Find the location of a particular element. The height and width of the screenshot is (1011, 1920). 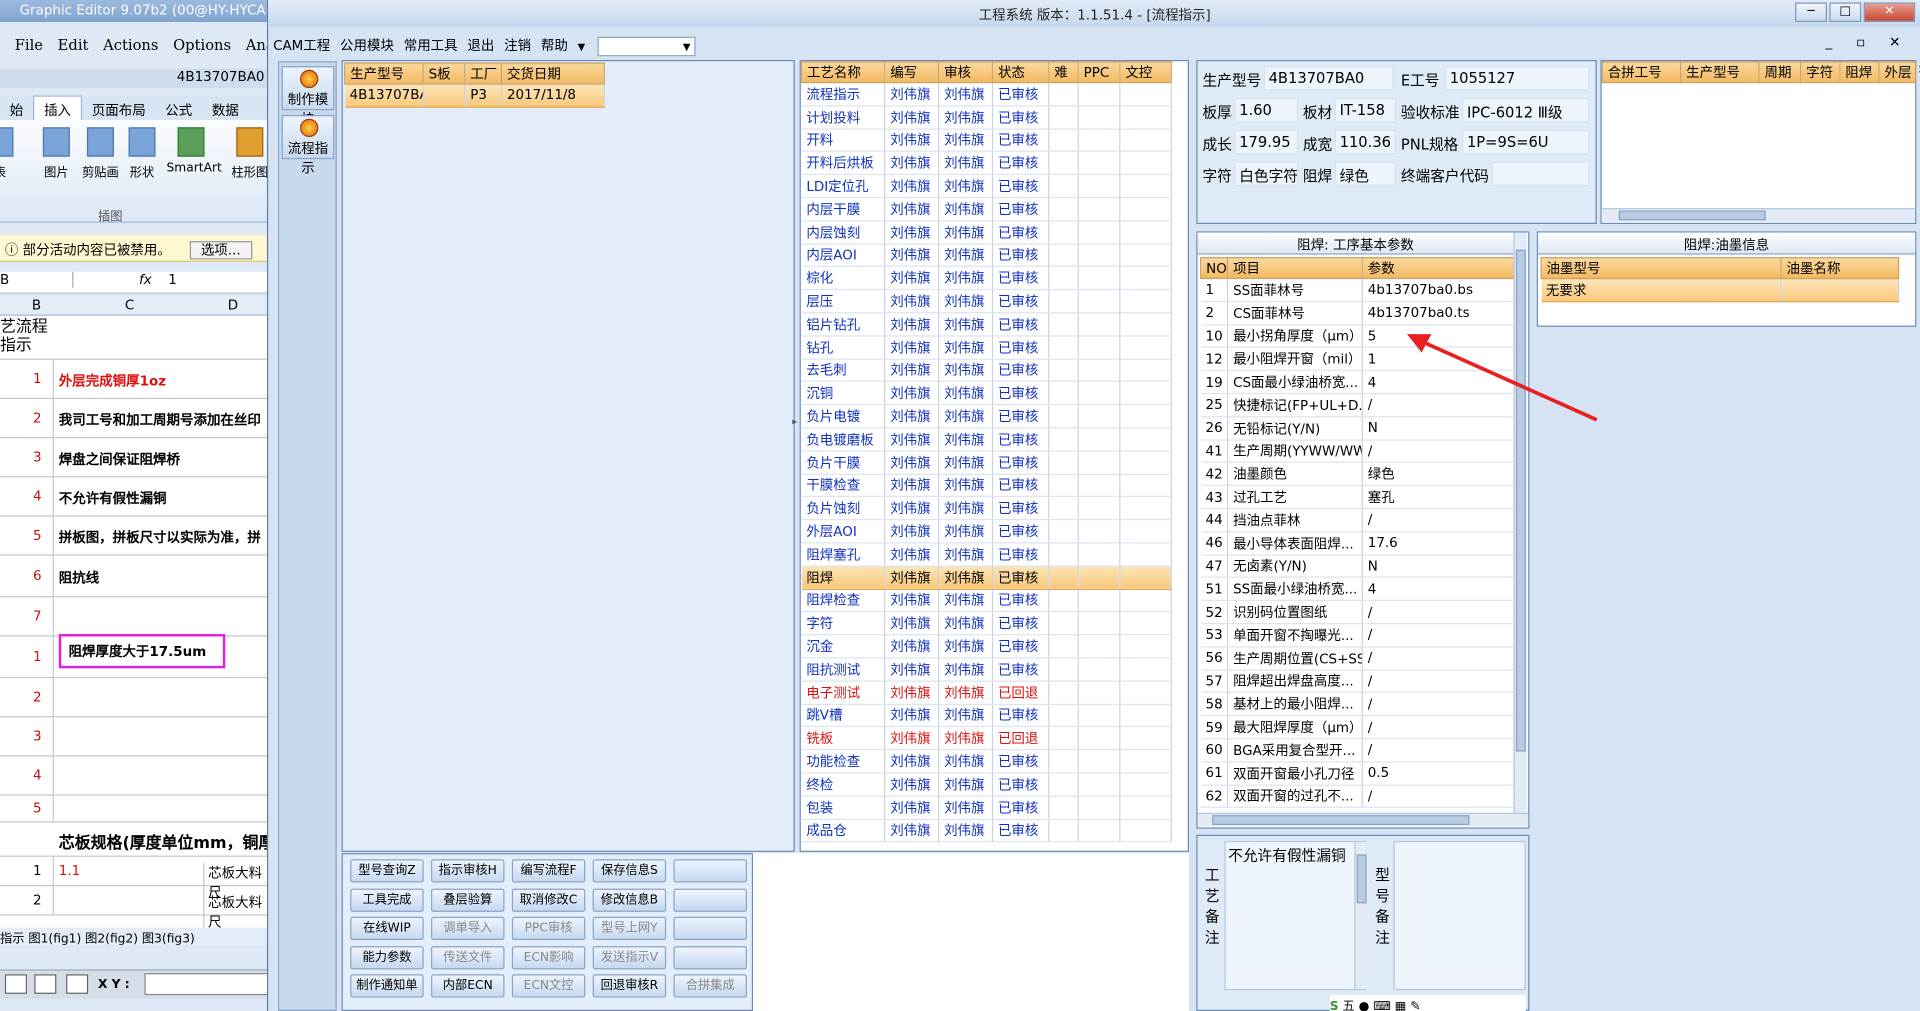

process-row: 内层干膜 刘伟旗 刘伟旗 已审核 is located at coordinates (986, 209).